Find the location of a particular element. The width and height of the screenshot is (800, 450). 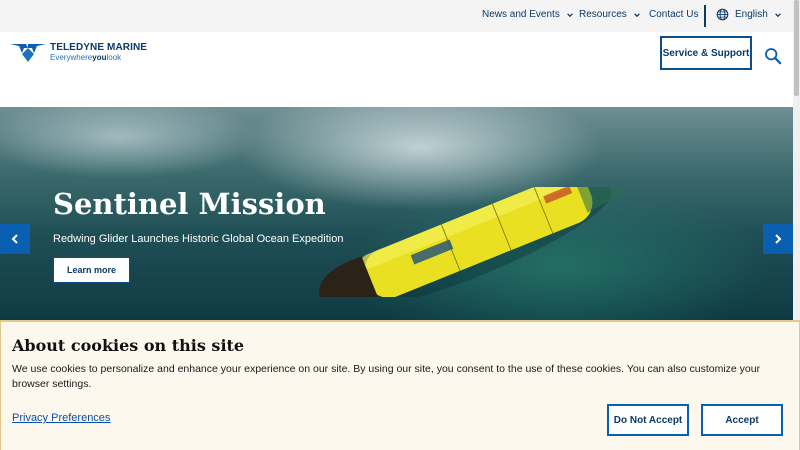

logo-brand-text: TELEDYNE MARINE is located at coordinates (99, 47).